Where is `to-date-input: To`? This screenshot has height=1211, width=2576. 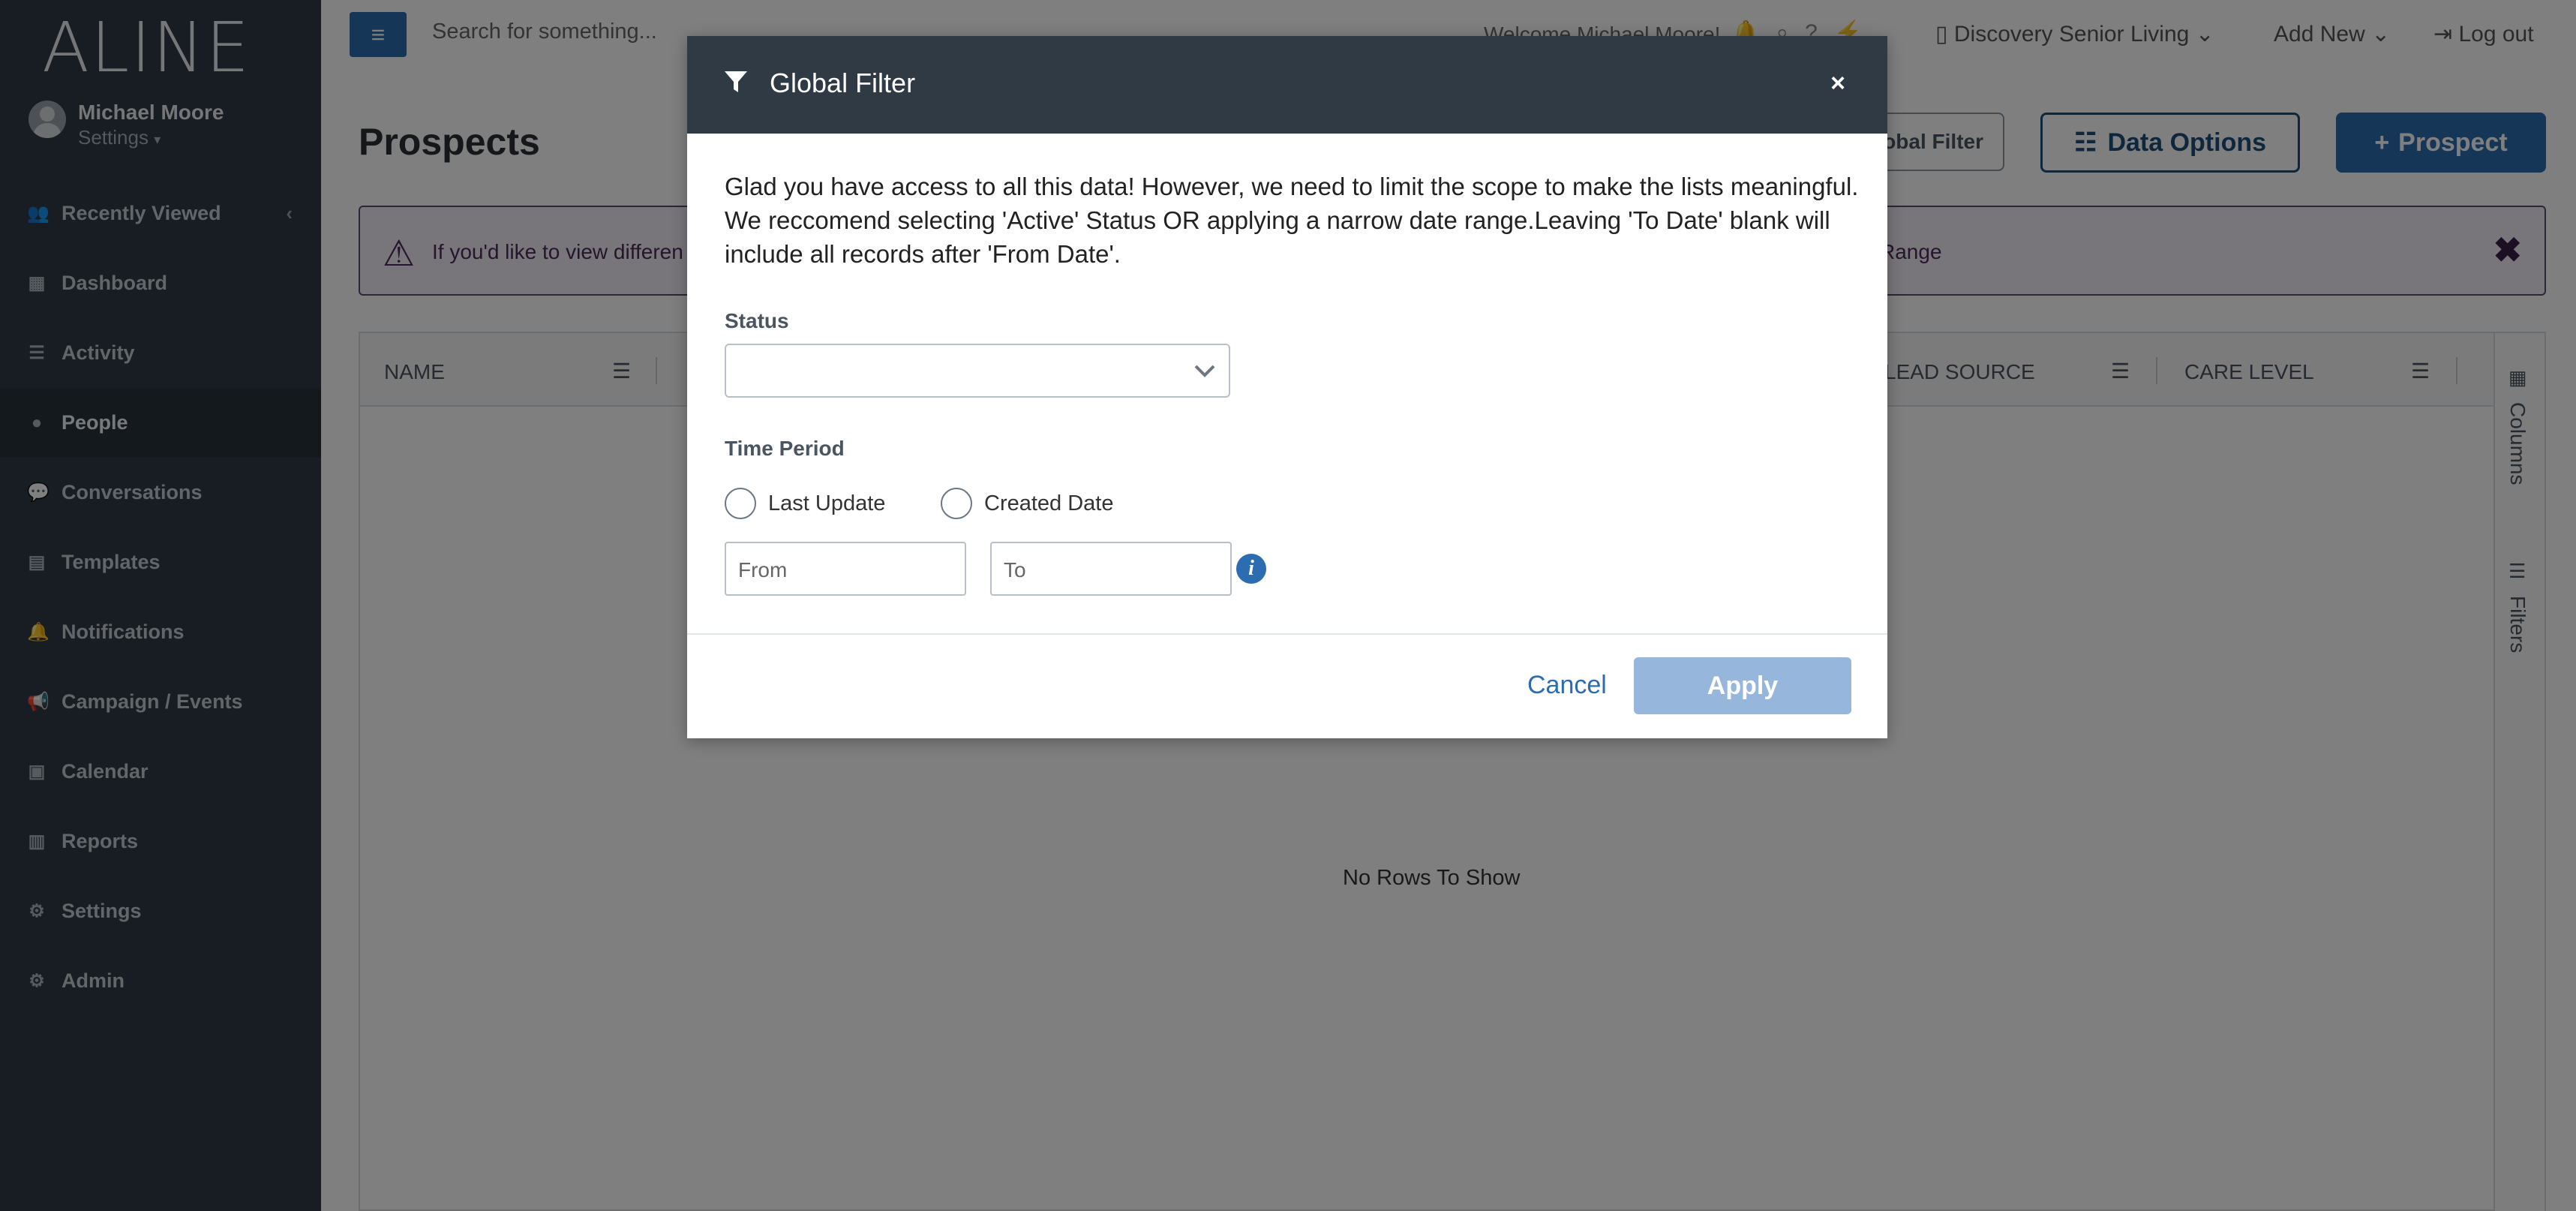 to-date-input: To is located at coordinates (1111, 569).